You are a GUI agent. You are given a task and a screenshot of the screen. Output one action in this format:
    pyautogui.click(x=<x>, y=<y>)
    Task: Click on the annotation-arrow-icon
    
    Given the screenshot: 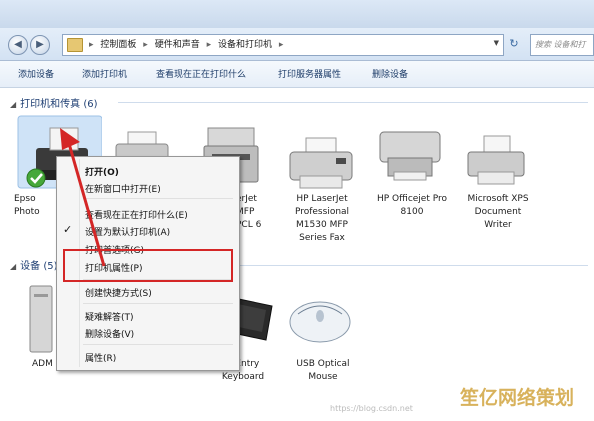 What is the action you would take?
    pyautogui.click(x=83, y=197)
    